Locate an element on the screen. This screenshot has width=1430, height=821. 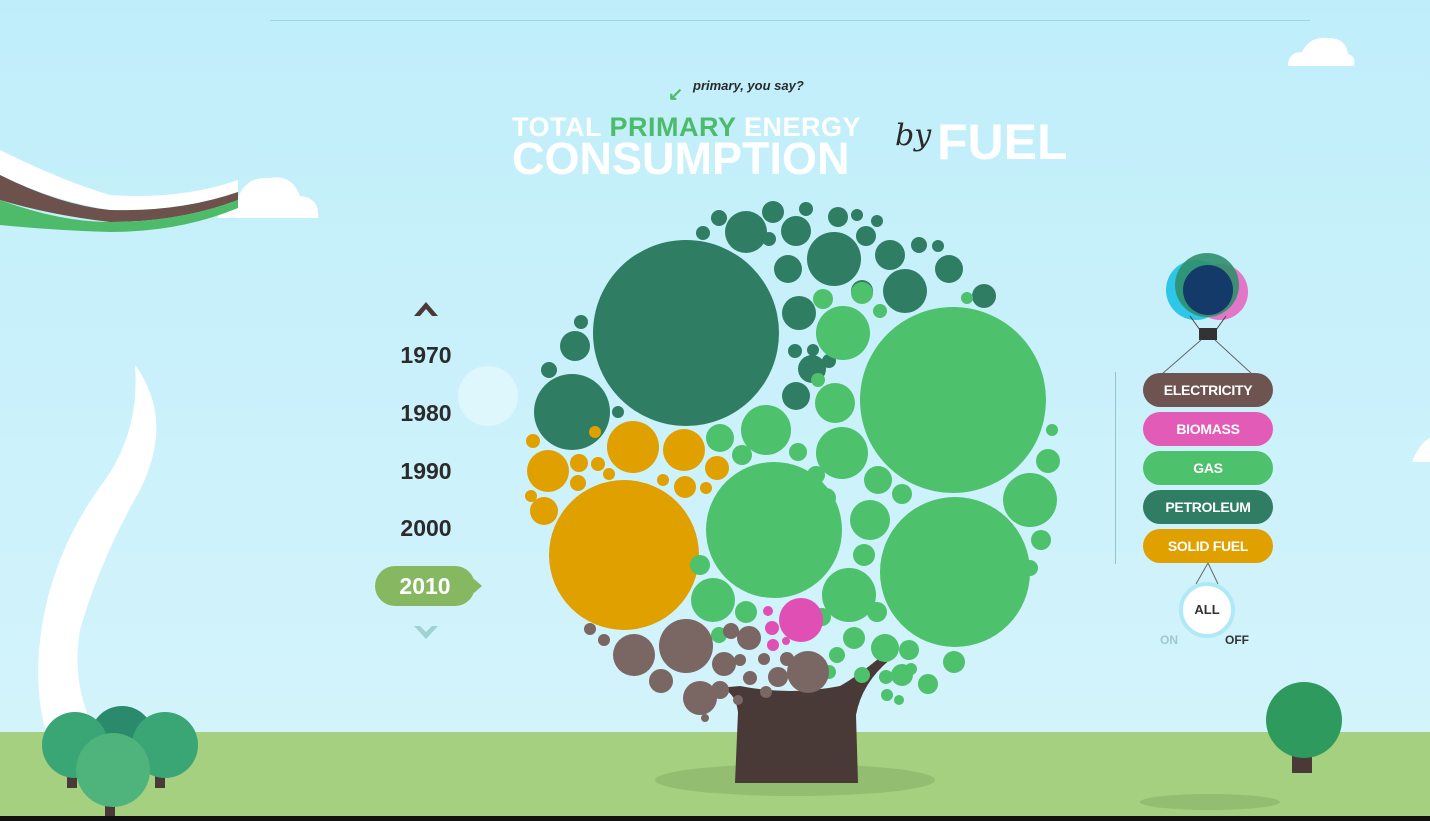
legend-solid-fuel: SOLID FUEL is located at coordinates (1208, 546).